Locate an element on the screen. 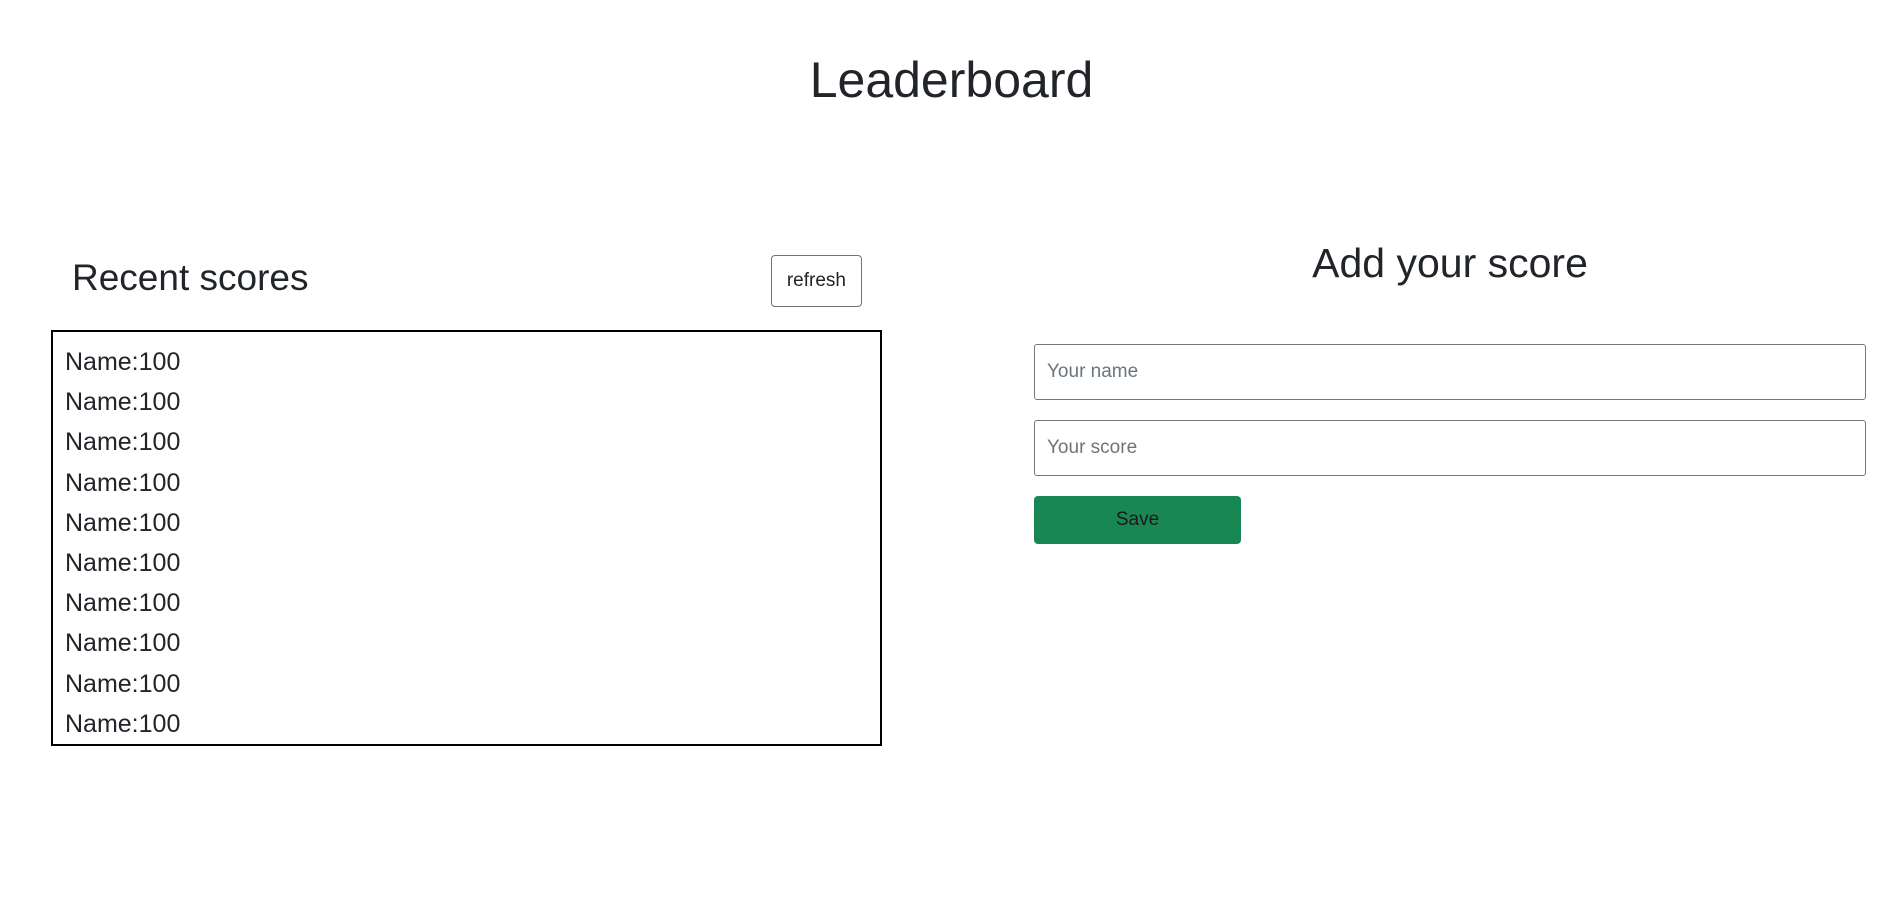 The image size is (1903, 910). add-score-panel: Add your score Save is located at coordinates (1450, 391).